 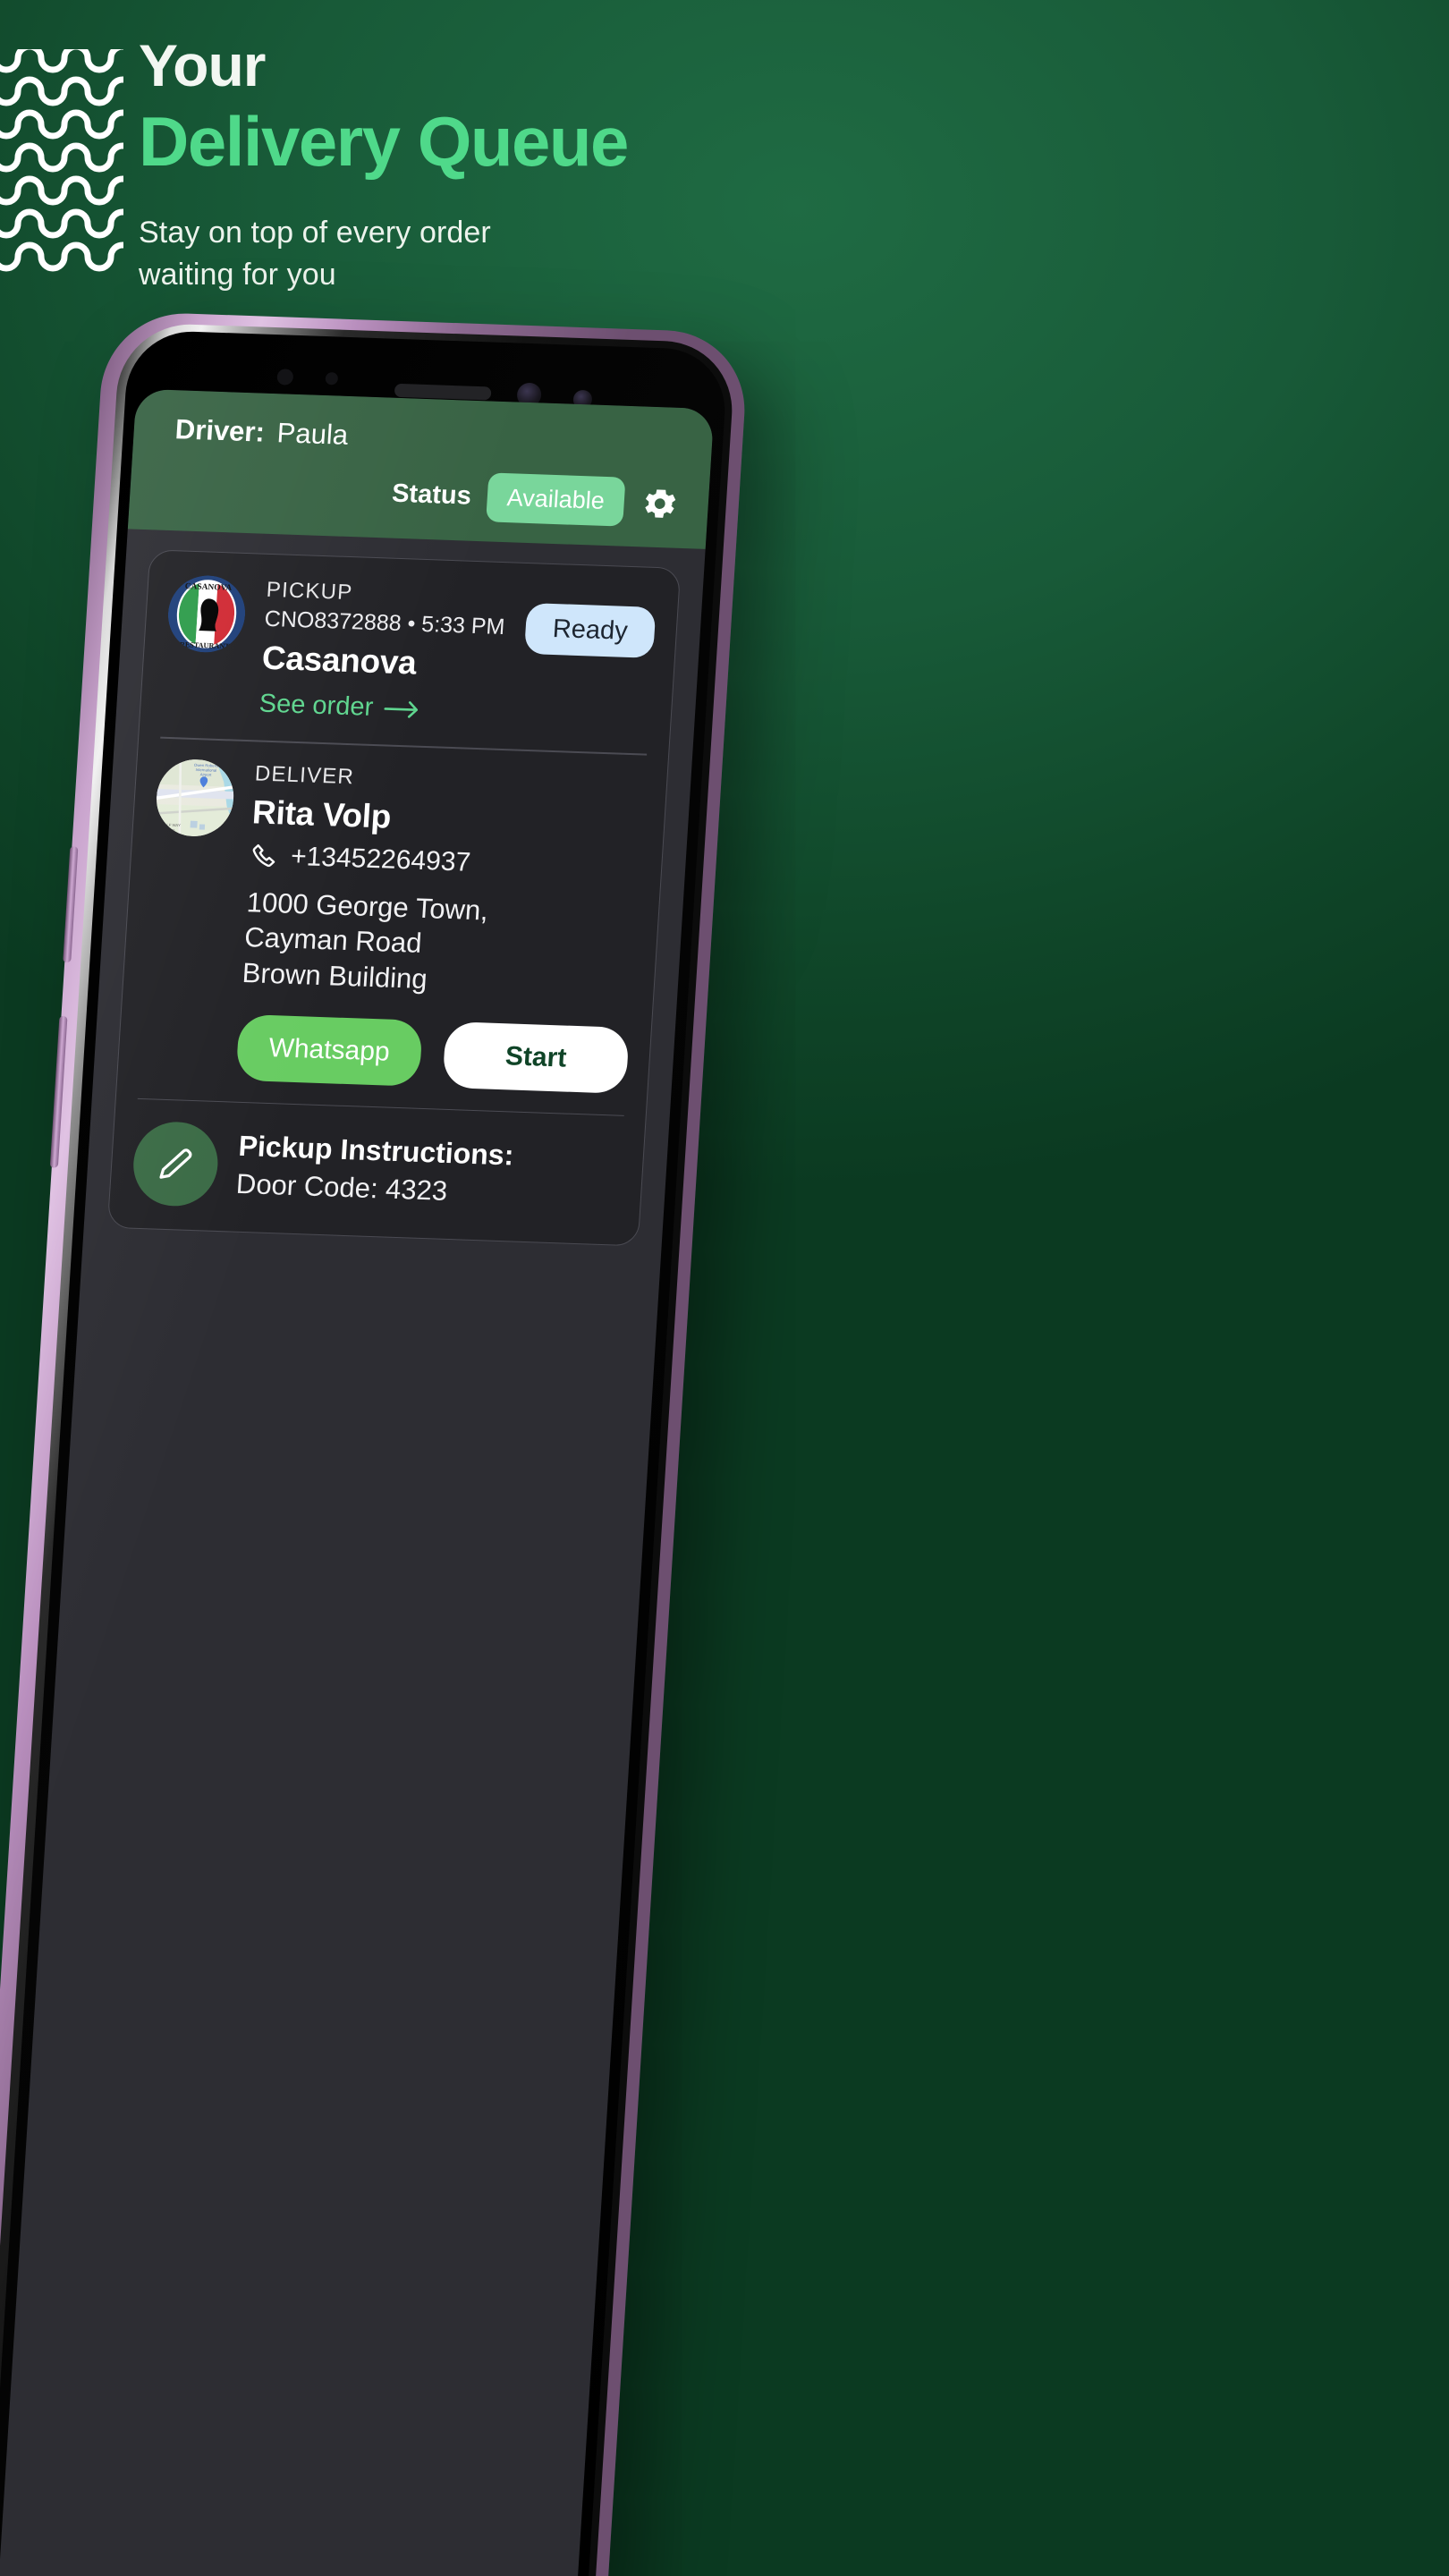 I want to click on status-badge: Available, so click(x=556, y=499).